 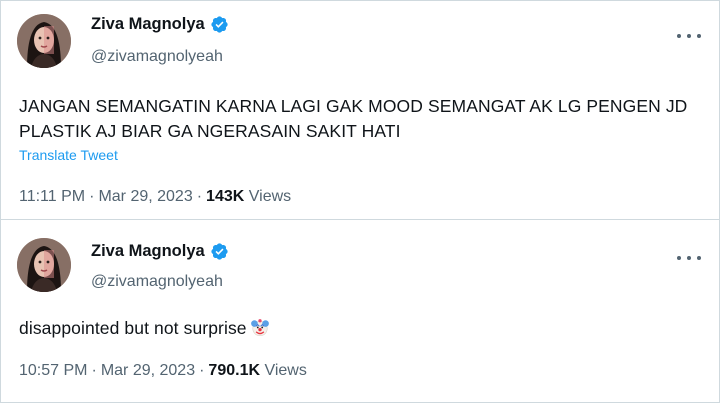 What do you see at coordinates (52, 196) in the screenshot?
I see `tweet-time: 11:11 PM` at bounding box center [52, 196].